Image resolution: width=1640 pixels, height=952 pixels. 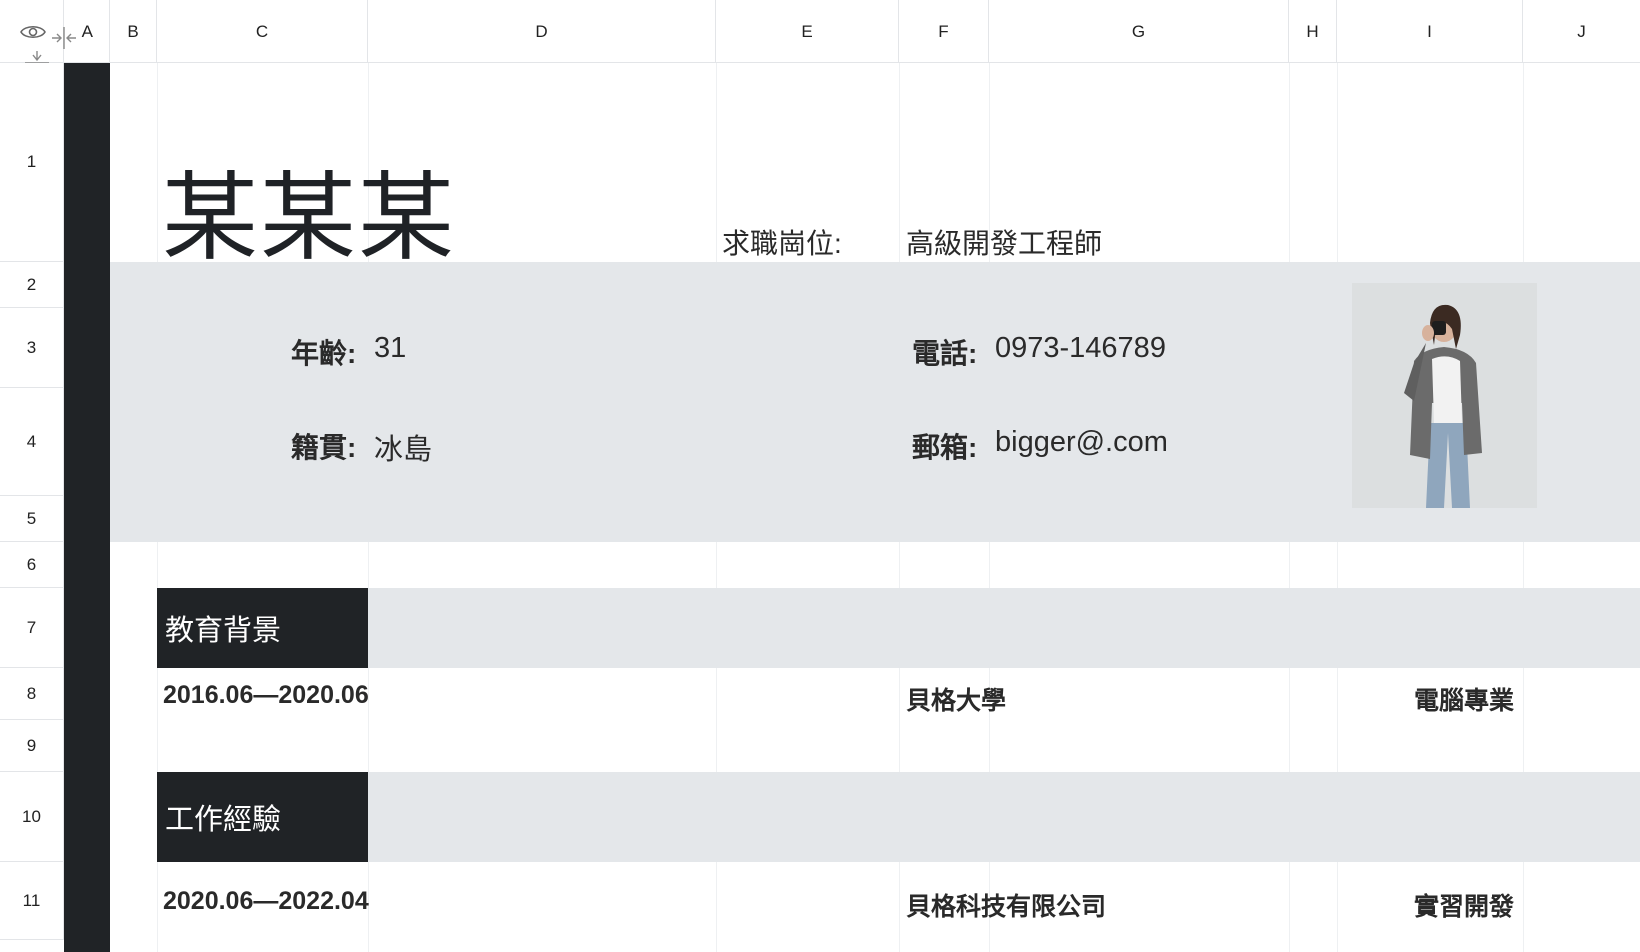 What do you see at coordinates (32, 565) in the screenshot?
I see `row-header-6: 6` at bounding box center [32, 565].